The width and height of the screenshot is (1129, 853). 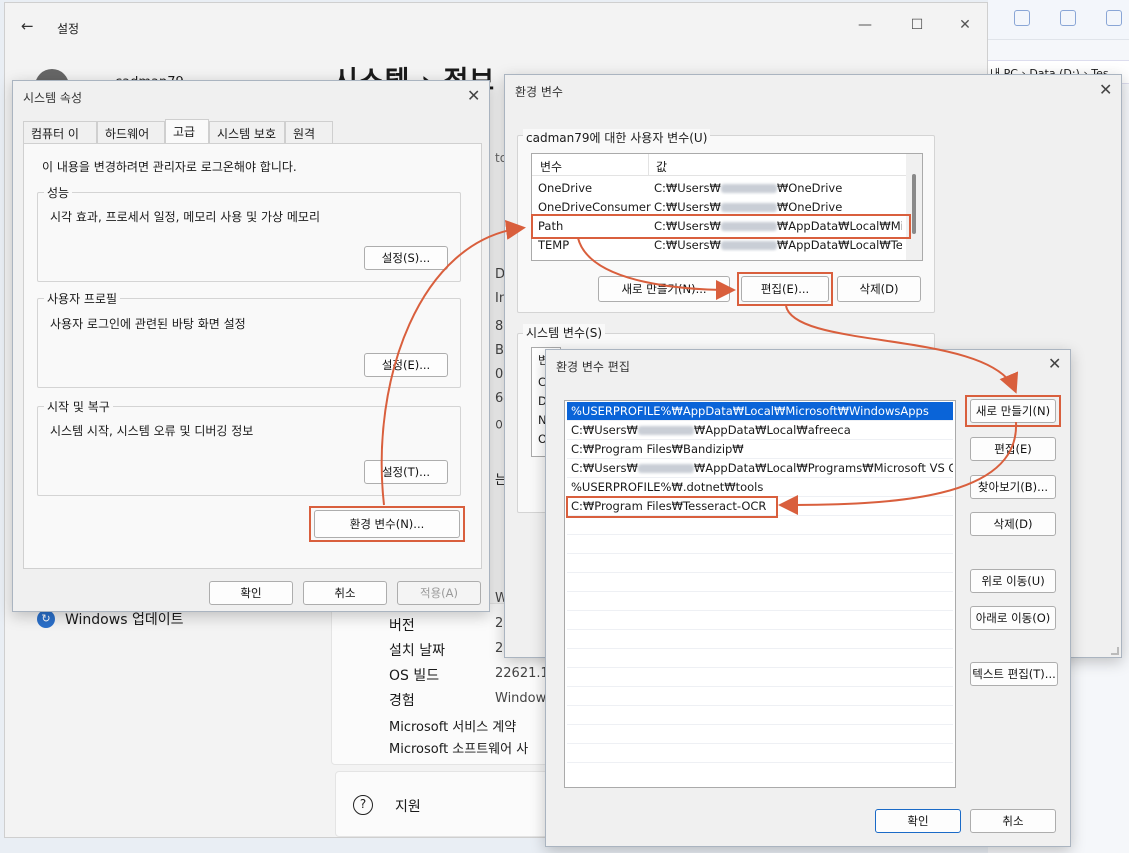 What do you see at coordinates (124, 619) in the screenshot?
I see `sidebar-item-windows-update: Windows 업데이트` at bounding box center [124, 619].